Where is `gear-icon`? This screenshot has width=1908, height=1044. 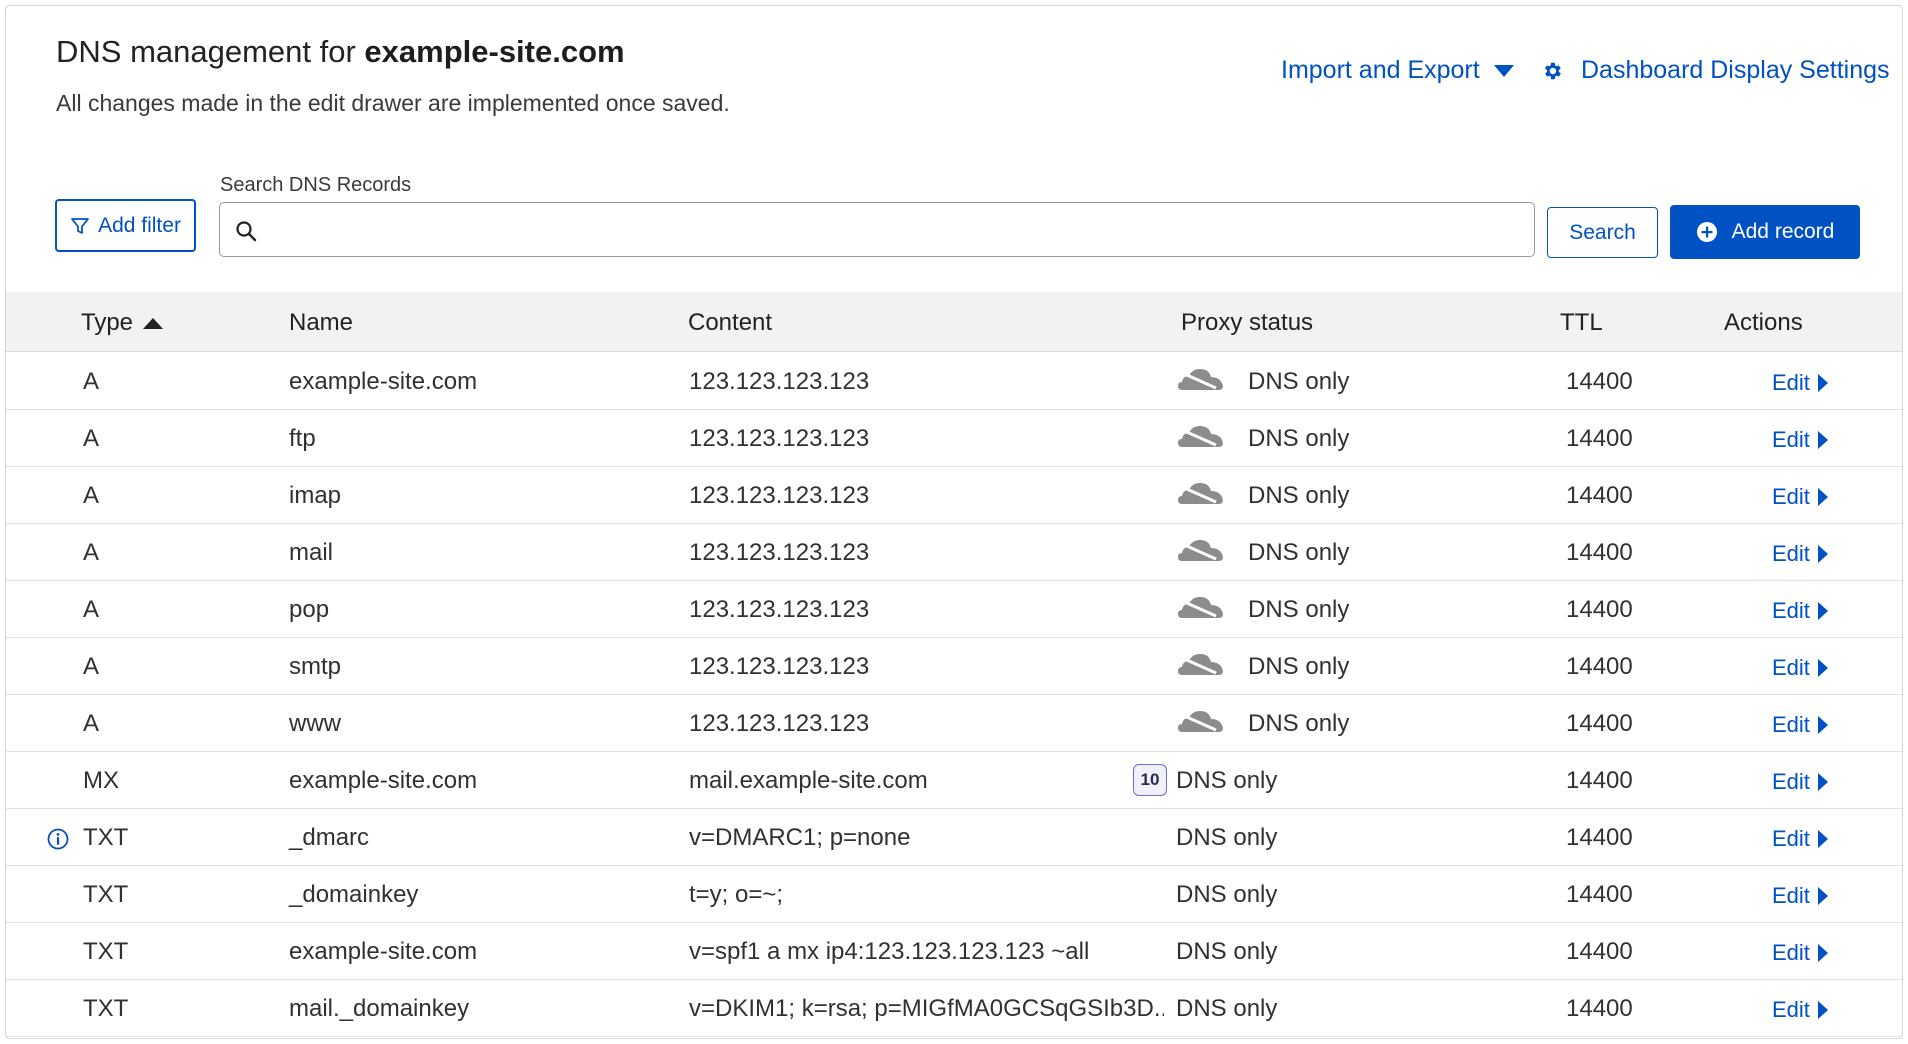
gear-icon is located at coordinates (1553, 70).